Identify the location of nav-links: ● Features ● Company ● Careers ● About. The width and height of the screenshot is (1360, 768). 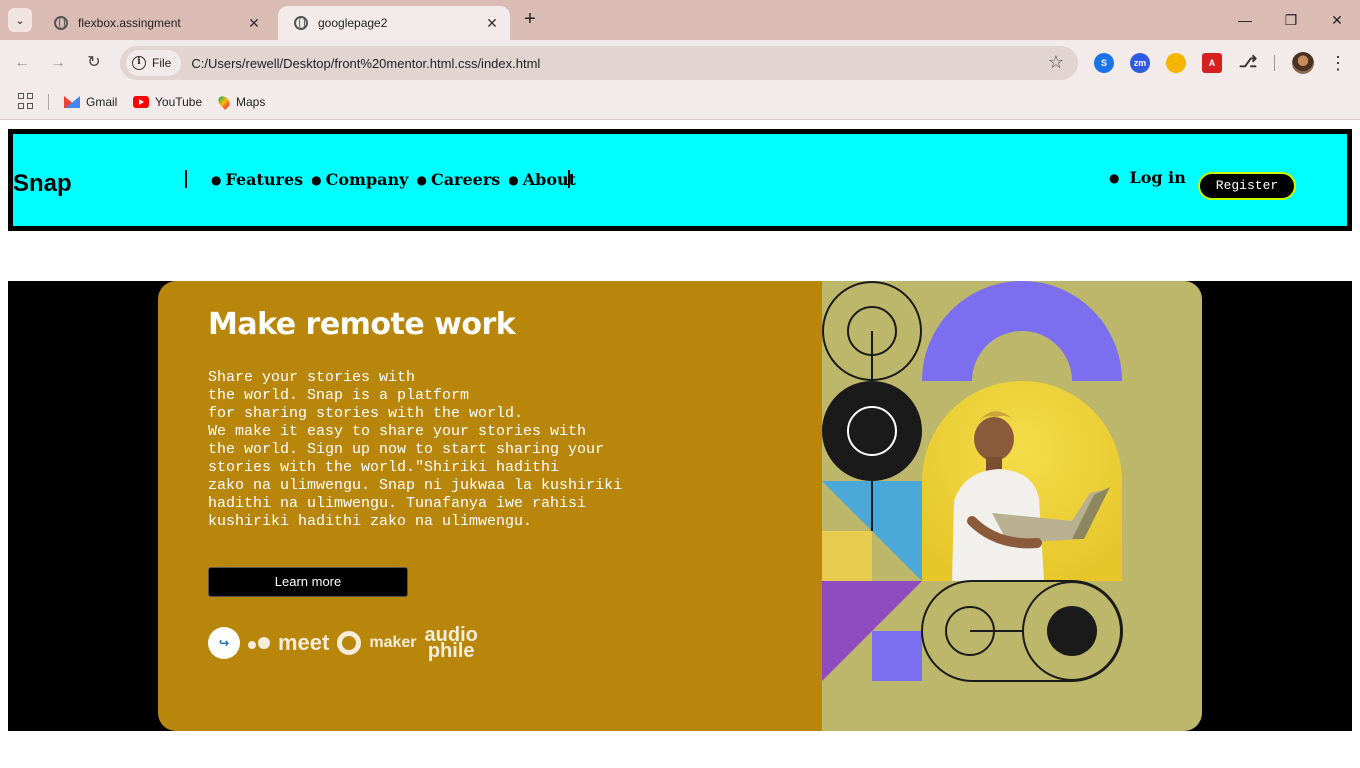
(393, 179).